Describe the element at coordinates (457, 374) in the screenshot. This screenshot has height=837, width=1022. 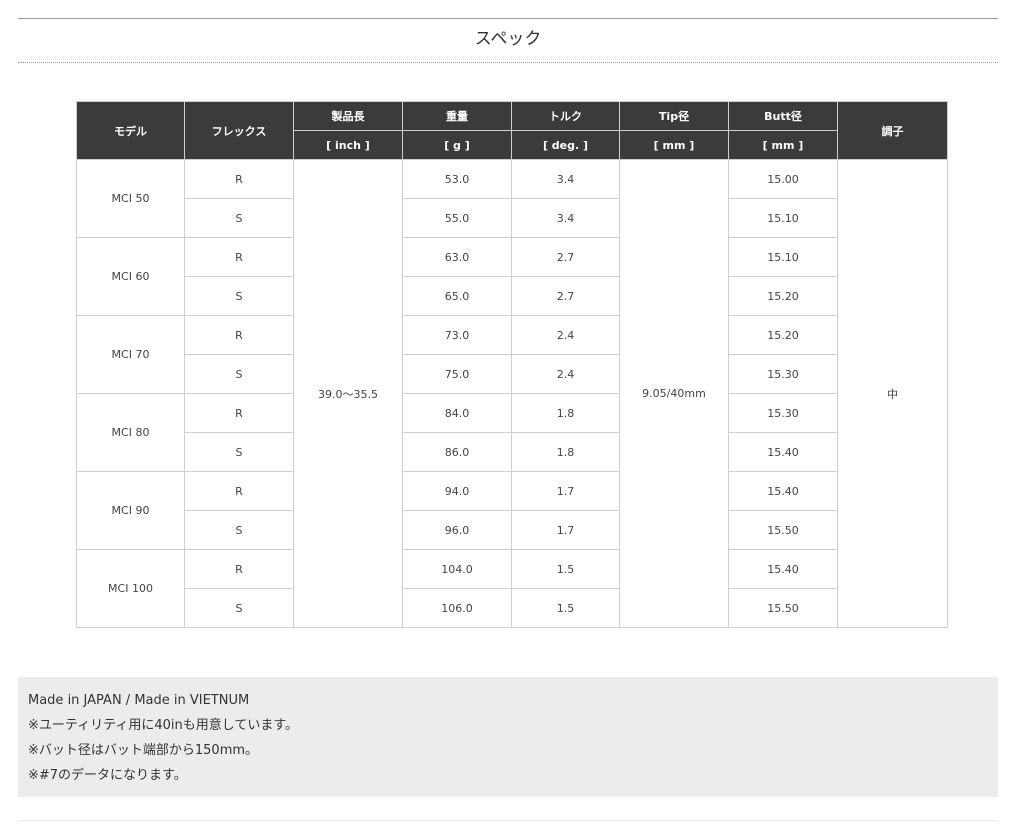
I see `weight-cell: 75.0` at that location.